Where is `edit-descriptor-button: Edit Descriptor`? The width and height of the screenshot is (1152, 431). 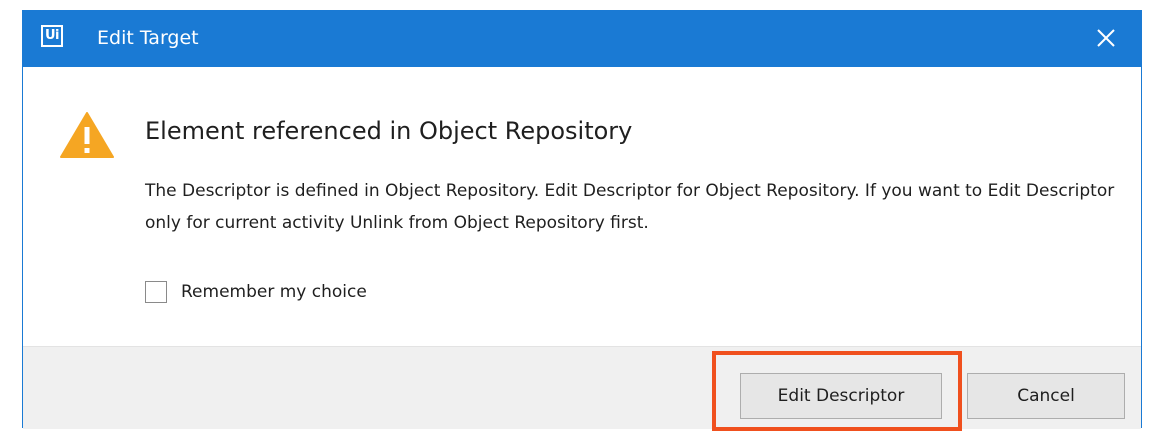
edit-descriptor-button: Edit Descriptor is located at coordinates (841, 396).